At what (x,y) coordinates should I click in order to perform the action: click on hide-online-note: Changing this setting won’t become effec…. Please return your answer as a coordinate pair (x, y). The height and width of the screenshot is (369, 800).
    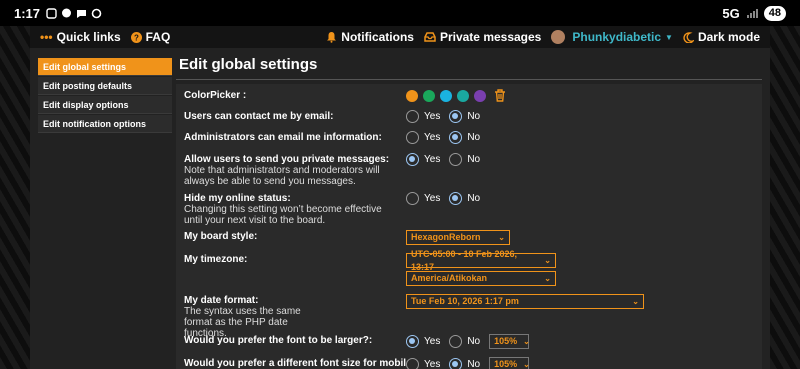
    Looking at the image, I should click on (283, 215).